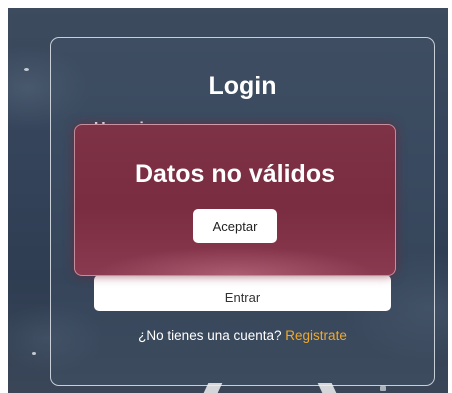 The height and width of the screenshot is (393, 452). I want to click on signup-prompt: ¿No tienes una cuenta?, so click(210, 335).